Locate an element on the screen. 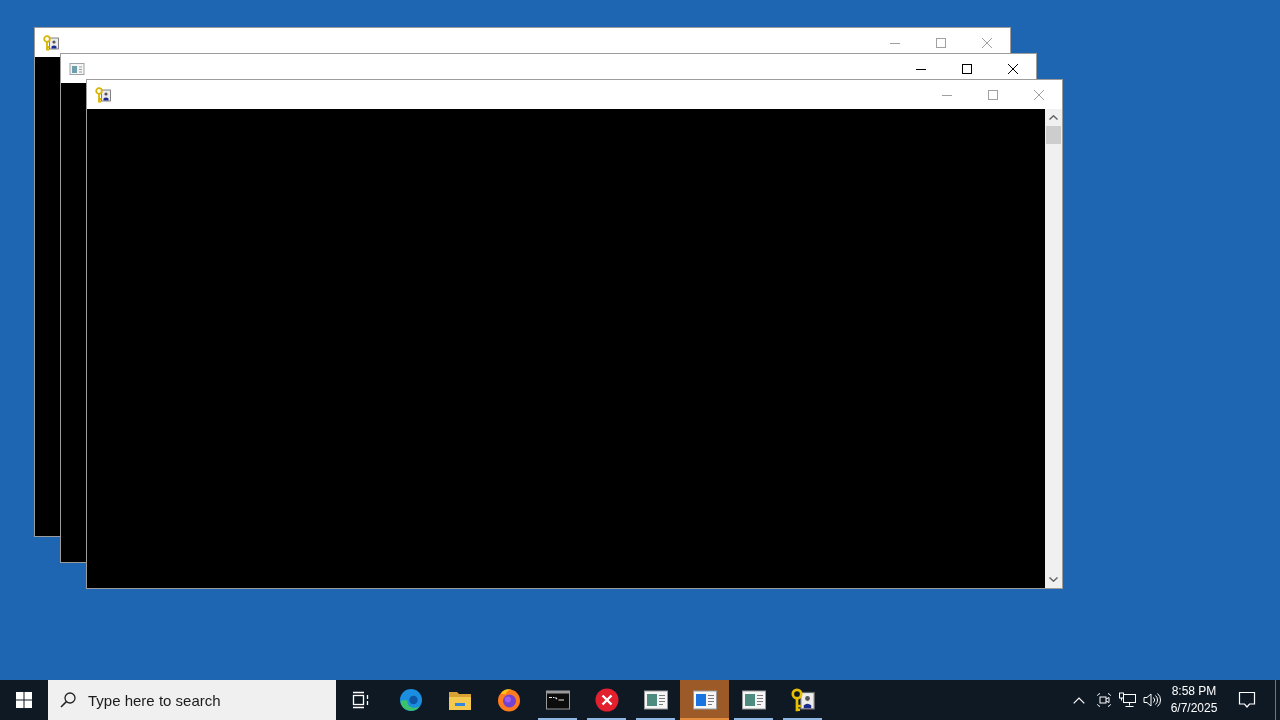  notification-icon is located at coordinates (1247, 700).